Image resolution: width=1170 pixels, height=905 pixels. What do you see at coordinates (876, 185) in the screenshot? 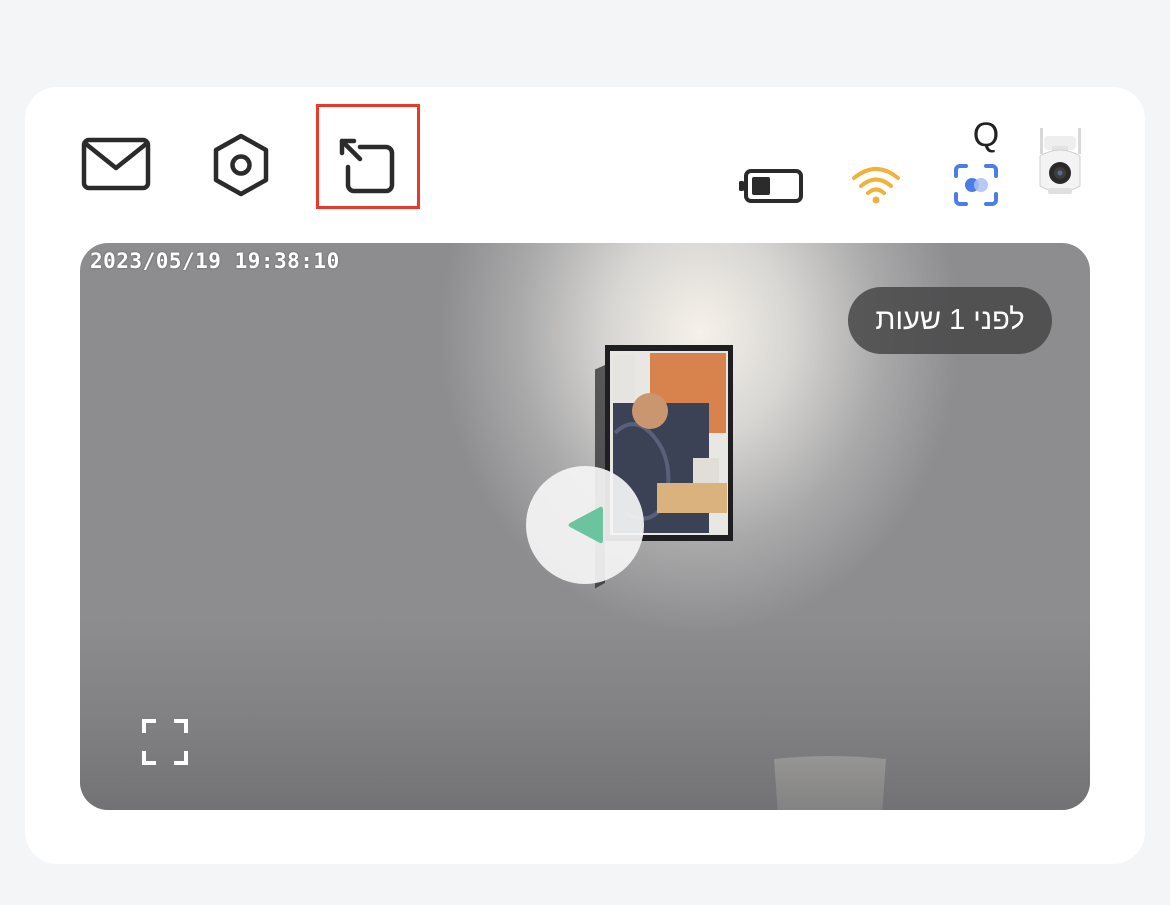
I see `wifi-icon` at bounding box center [876, 185].